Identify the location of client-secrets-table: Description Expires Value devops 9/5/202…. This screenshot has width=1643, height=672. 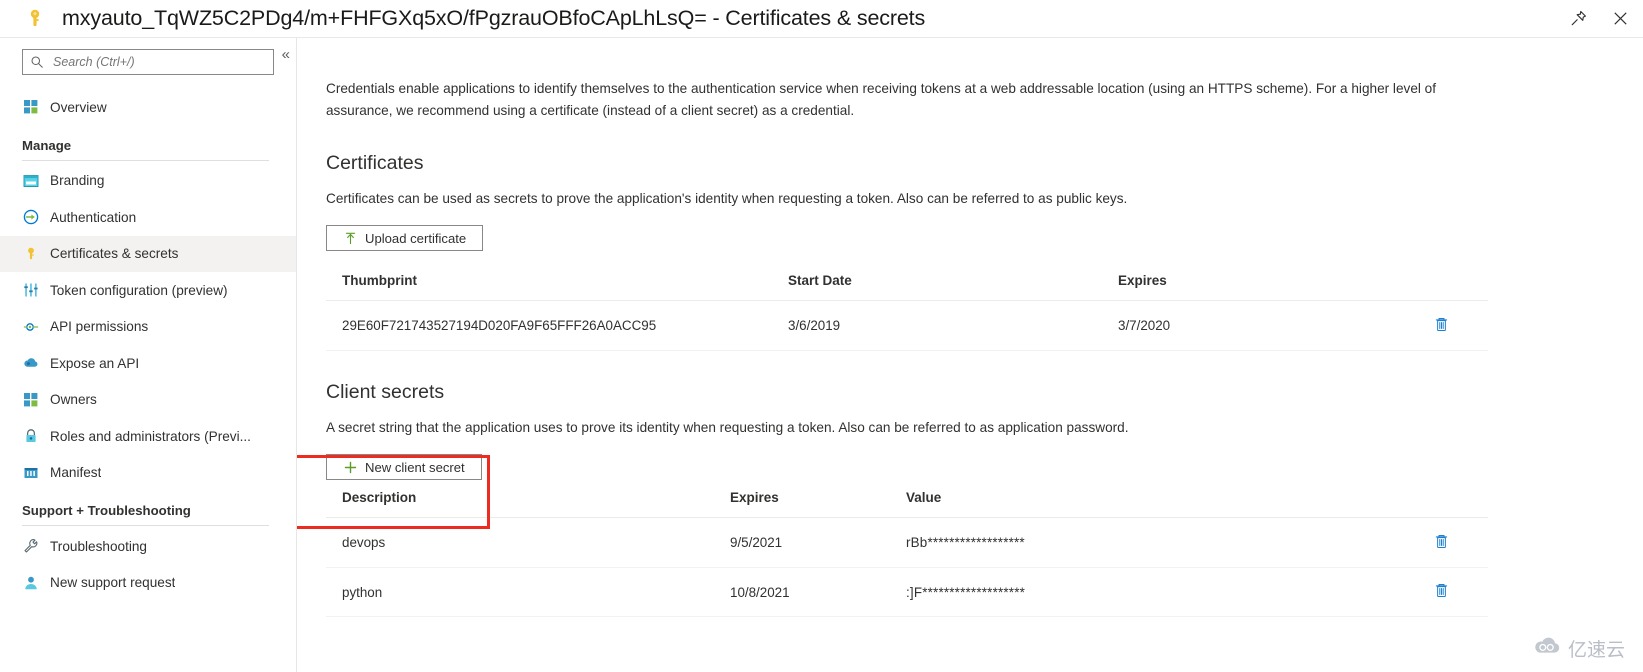
(907, 554).